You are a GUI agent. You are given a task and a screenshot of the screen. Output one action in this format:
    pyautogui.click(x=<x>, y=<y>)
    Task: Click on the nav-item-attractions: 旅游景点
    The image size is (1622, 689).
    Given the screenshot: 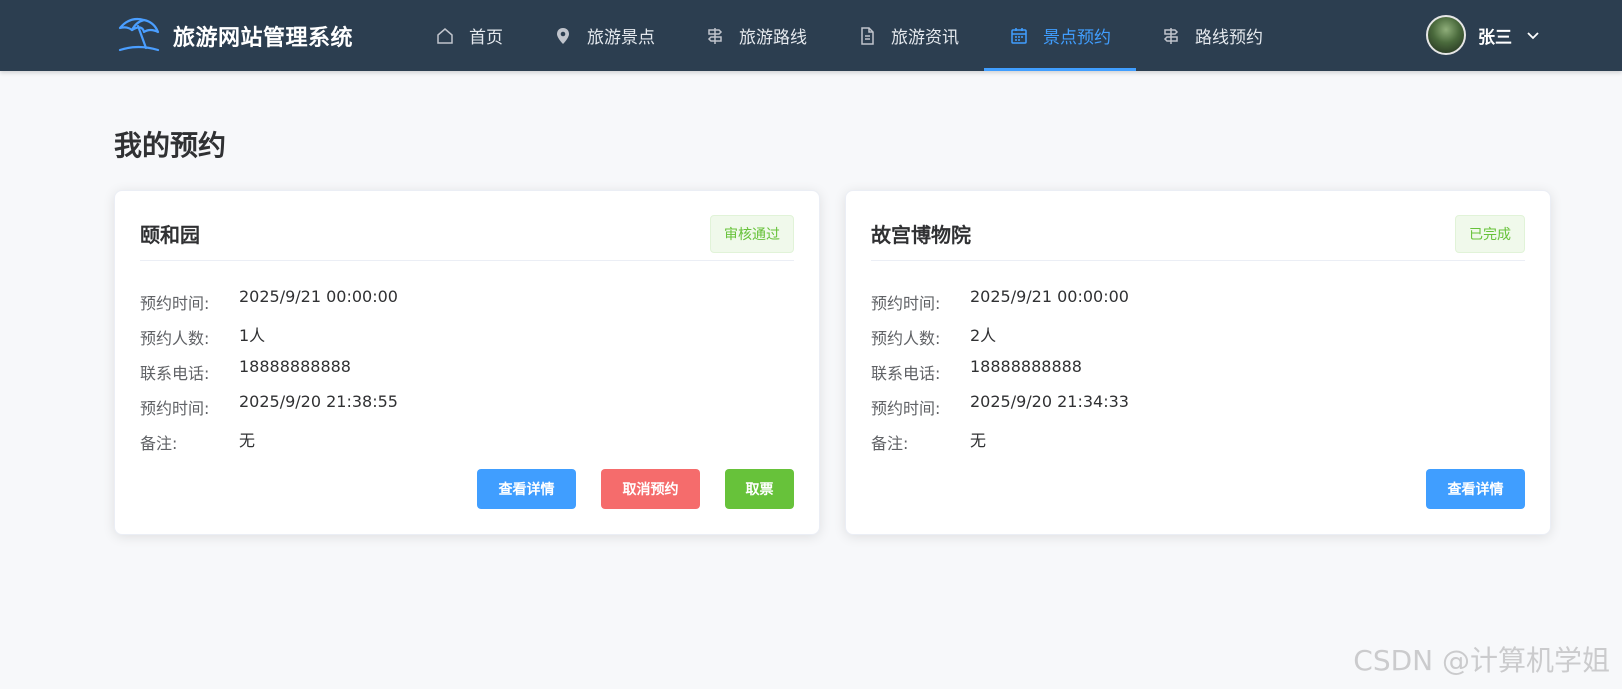 What is the action you would take?
    pyautogui.click(x=604, y=35)
    